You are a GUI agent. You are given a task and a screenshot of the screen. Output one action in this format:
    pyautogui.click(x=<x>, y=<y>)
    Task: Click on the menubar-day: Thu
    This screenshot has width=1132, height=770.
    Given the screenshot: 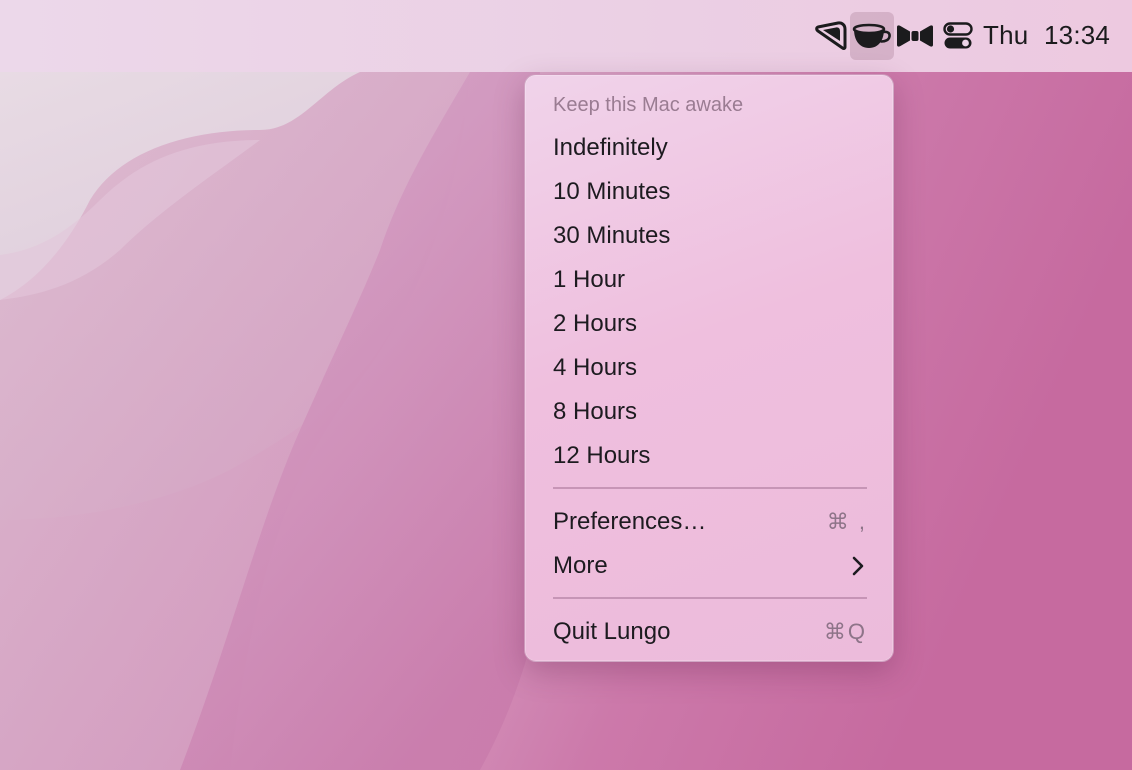 What is the action you would take?
    pyautogui.click(x=1005, y=35)
    